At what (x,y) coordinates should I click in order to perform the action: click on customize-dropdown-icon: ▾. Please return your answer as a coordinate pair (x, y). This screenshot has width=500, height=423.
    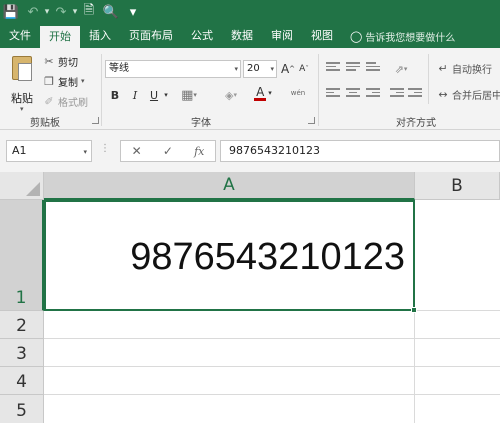
    Looking at the image, I should click on (133, 12).